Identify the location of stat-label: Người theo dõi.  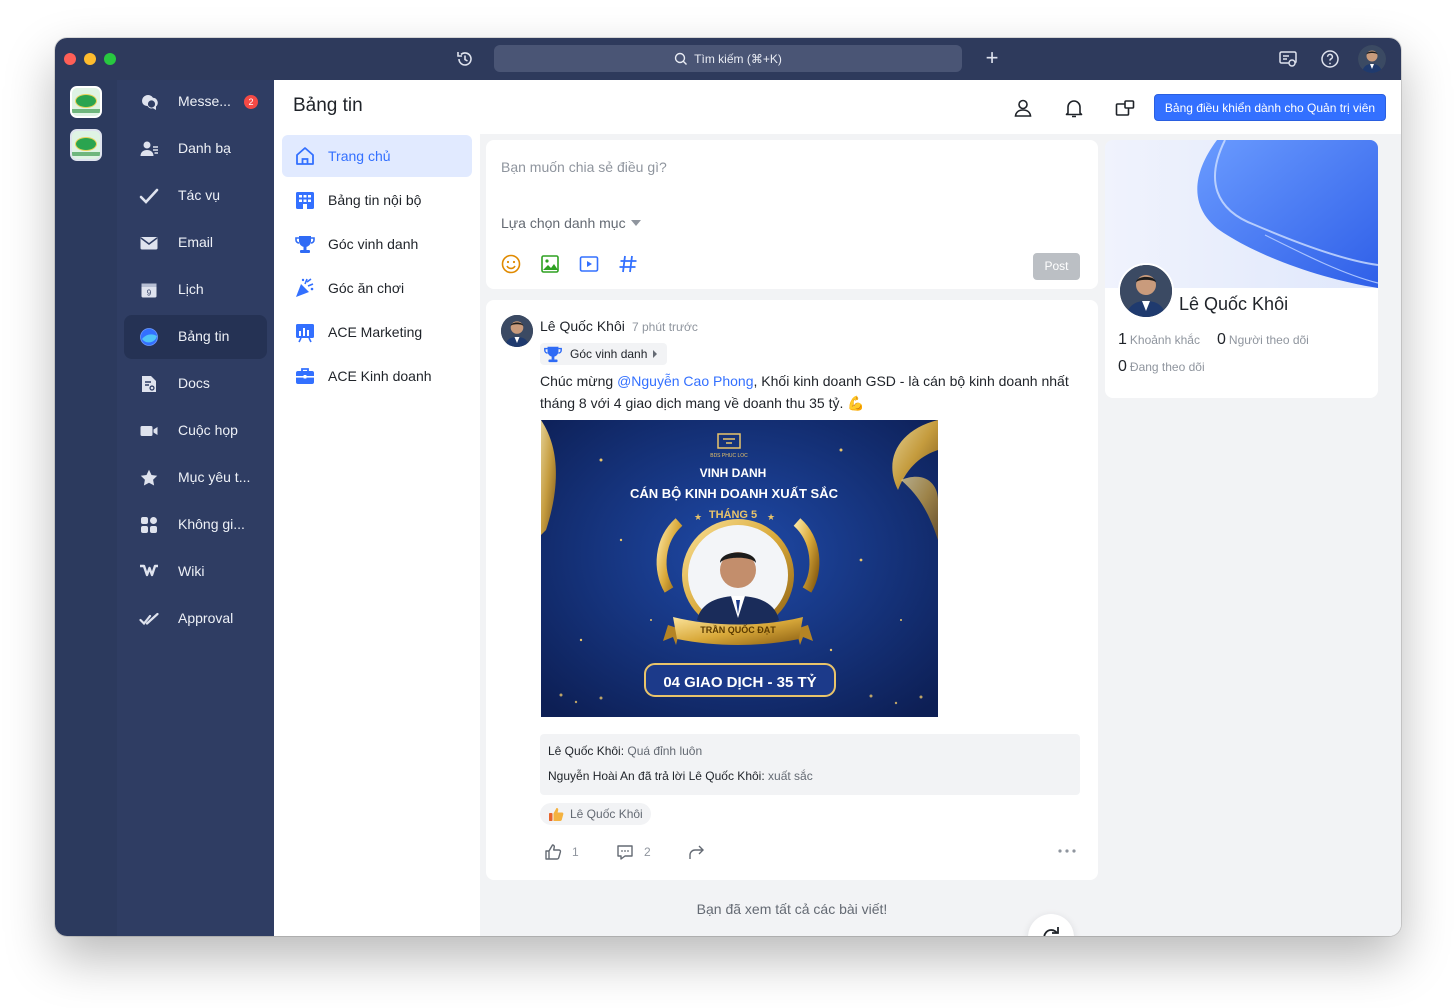
(1268, 340).